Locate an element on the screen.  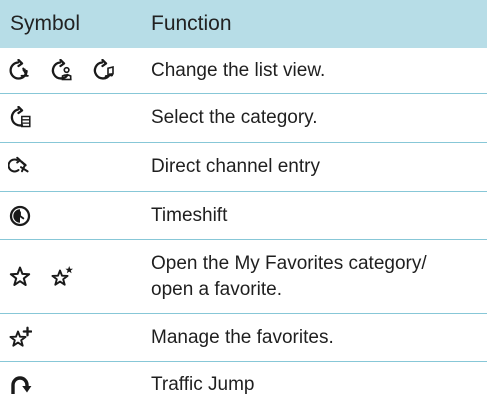
star-plus-icon is located at coordinates (20, 338).